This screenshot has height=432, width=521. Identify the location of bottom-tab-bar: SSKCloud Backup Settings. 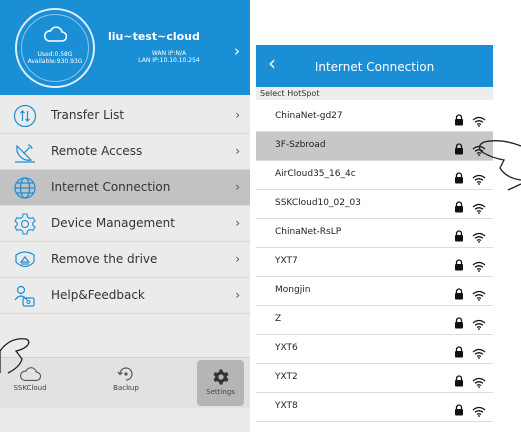
(125, 382).